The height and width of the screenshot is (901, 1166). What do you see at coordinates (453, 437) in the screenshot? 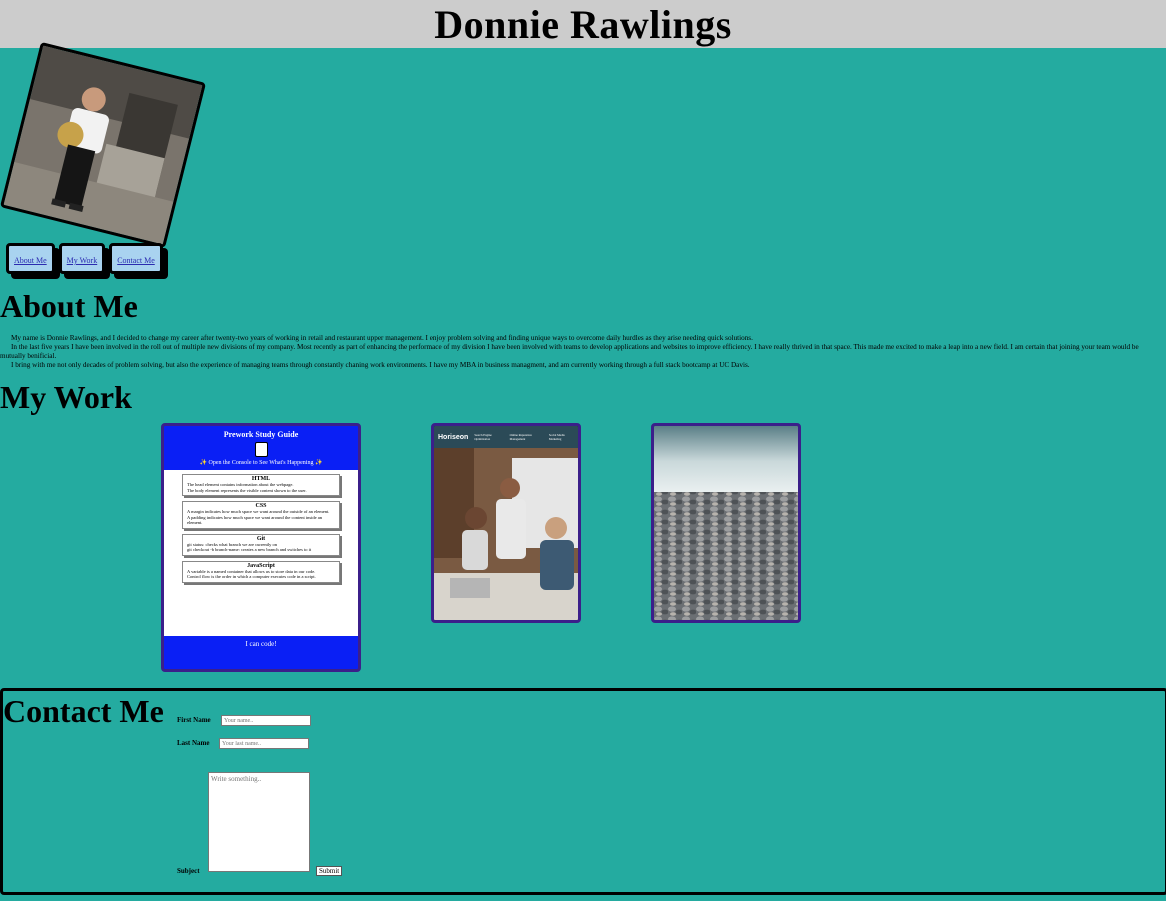
I see `horiseon-brand: Horiseon` at bounding box center [453, 437].